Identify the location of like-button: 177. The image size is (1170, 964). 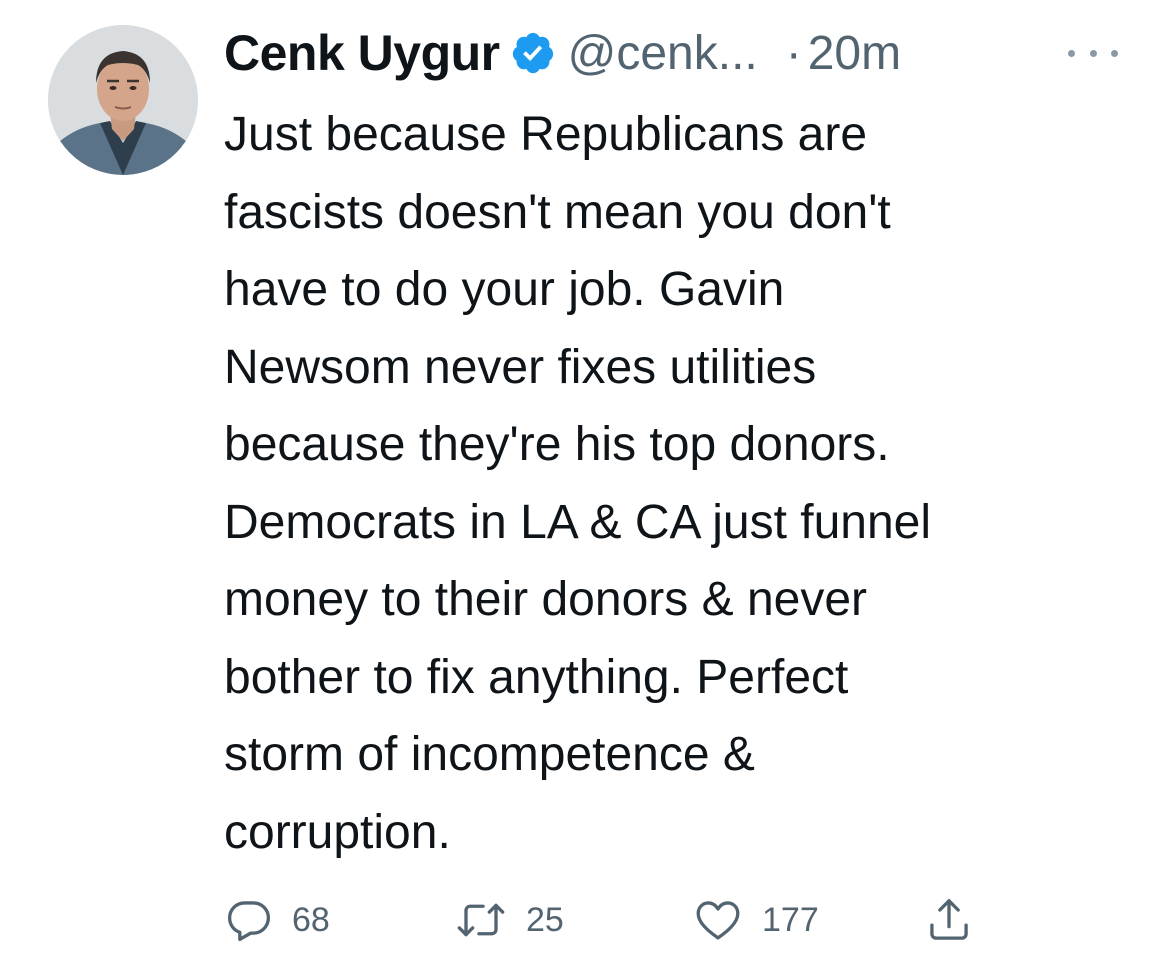
(755, 920).